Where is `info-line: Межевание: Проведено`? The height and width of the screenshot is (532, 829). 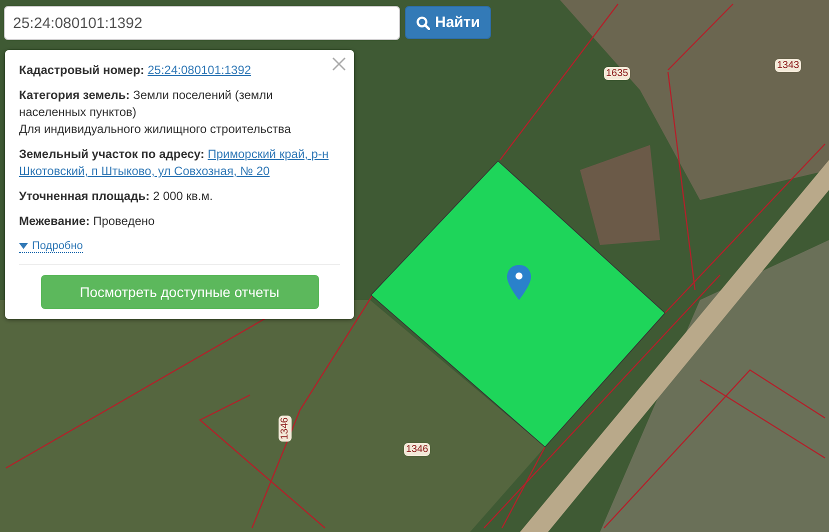 info-line: Межевание: Проведено is located at coordinates (87, 221).